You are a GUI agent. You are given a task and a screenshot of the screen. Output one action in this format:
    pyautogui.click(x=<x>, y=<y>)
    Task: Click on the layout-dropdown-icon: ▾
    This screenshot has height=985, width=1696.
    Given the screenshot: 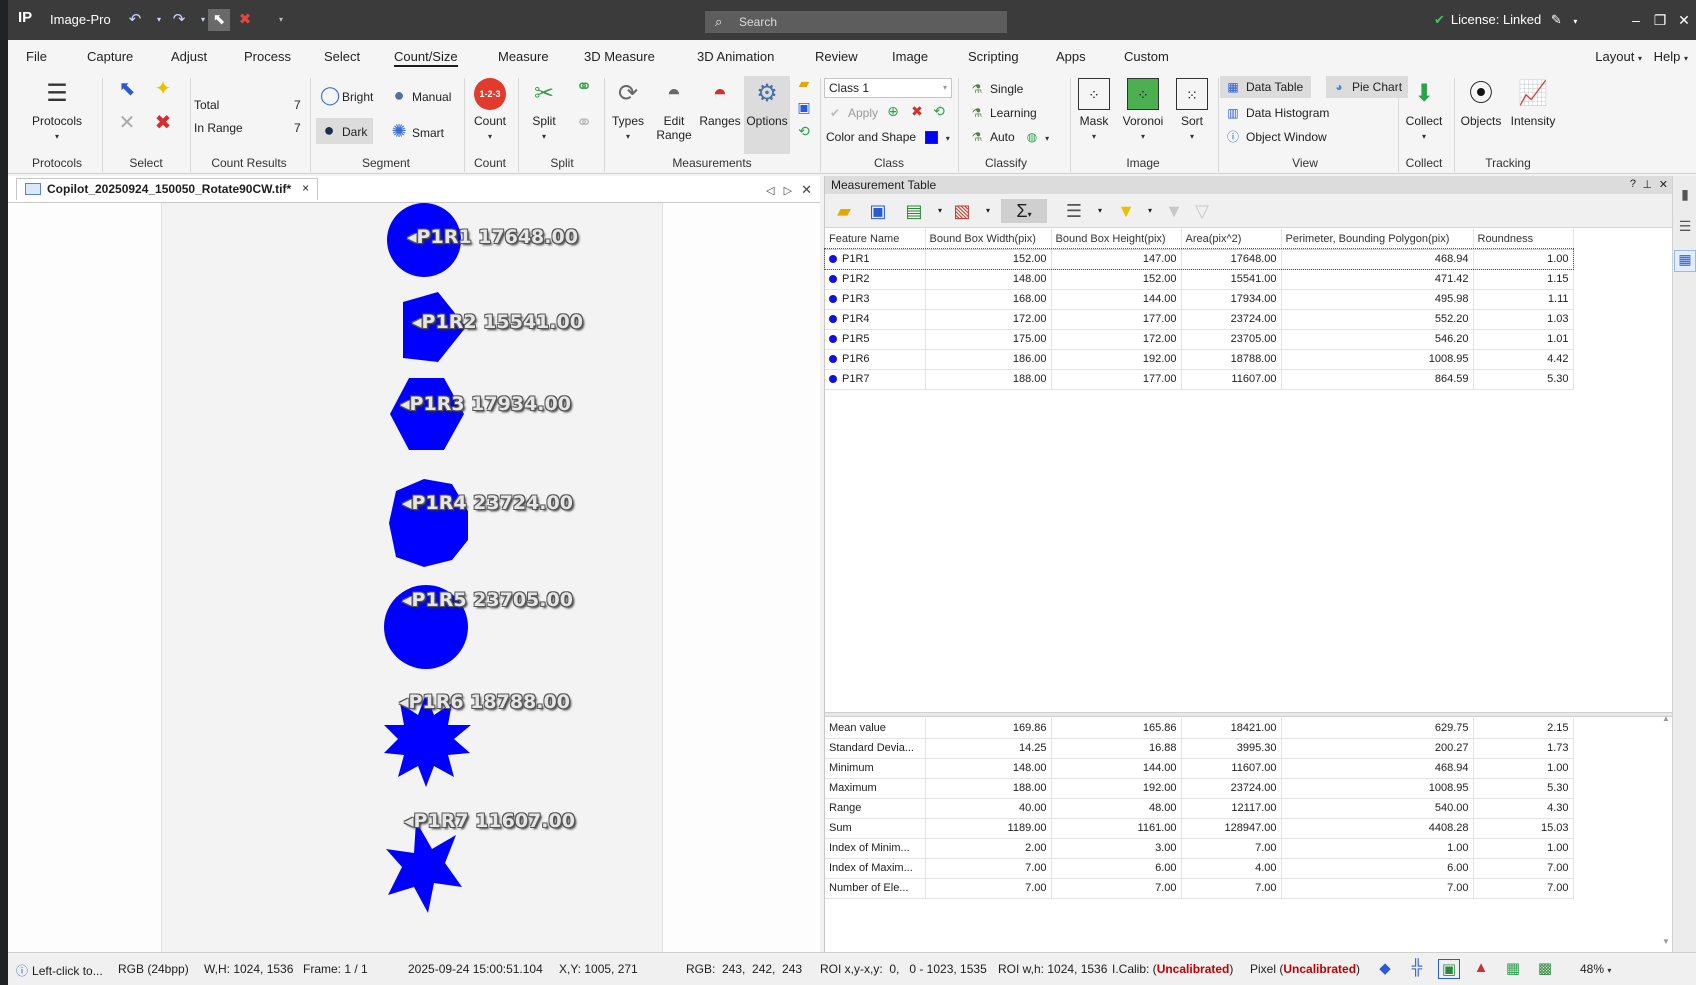 What is the action you would take?
    pyautogui.click(x=1640, y=58)
    